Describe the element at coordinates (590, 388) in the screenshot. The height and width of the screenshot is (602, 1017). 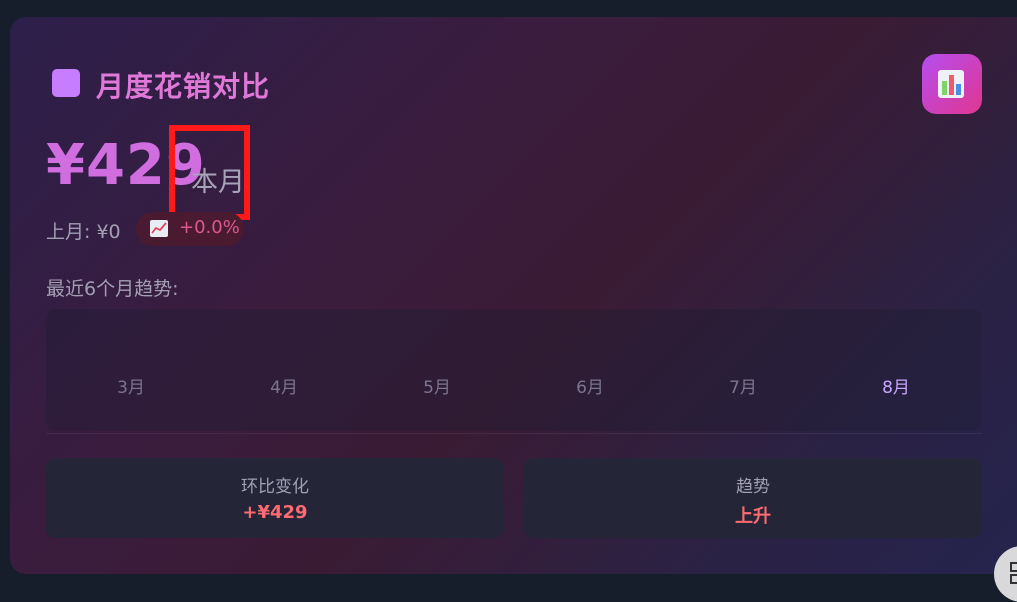
I see `month-label: 6月` at that location.